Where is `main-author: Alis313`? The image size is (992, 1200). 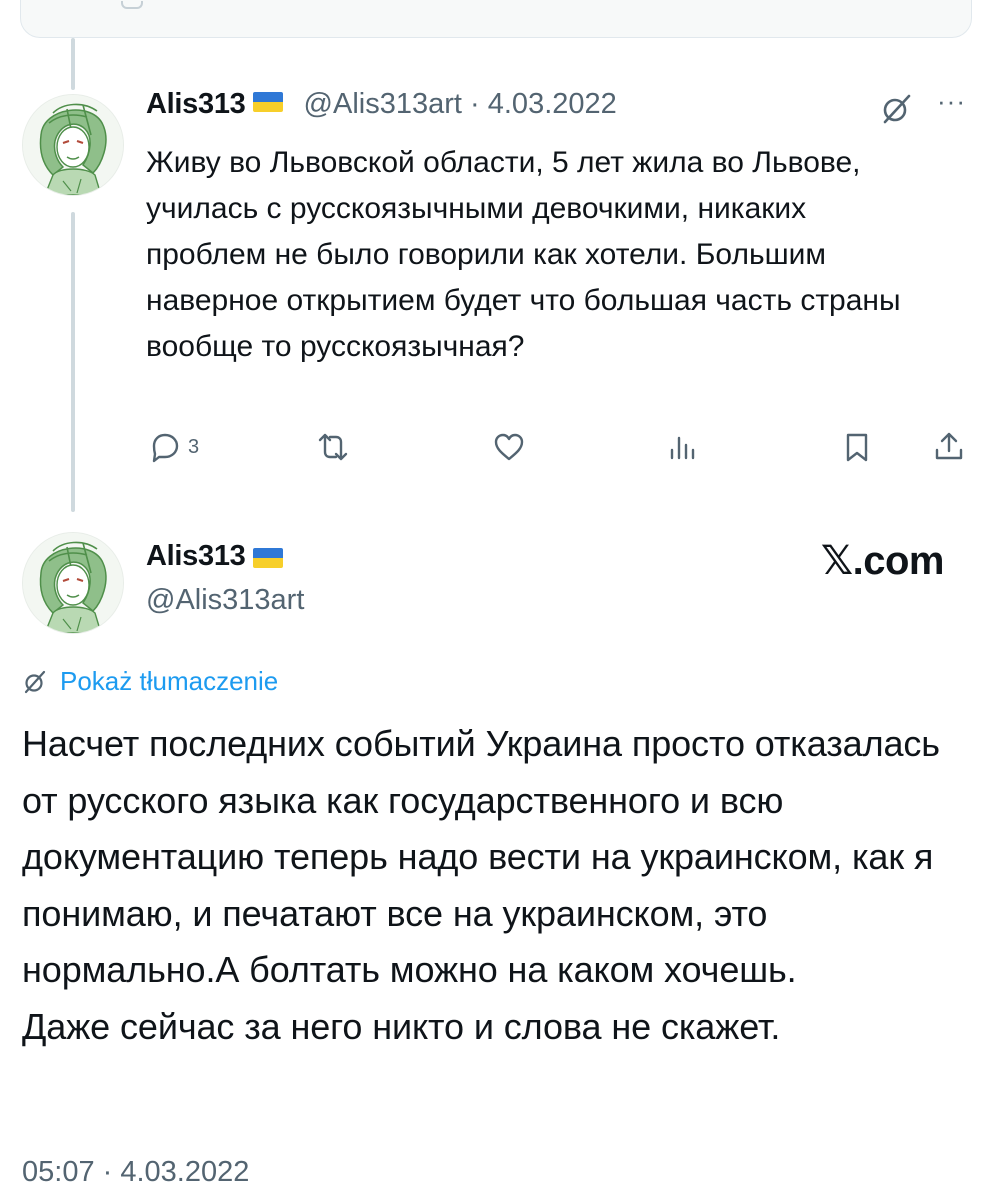 main-author: Alis313 is located at coordinates (215, 556).